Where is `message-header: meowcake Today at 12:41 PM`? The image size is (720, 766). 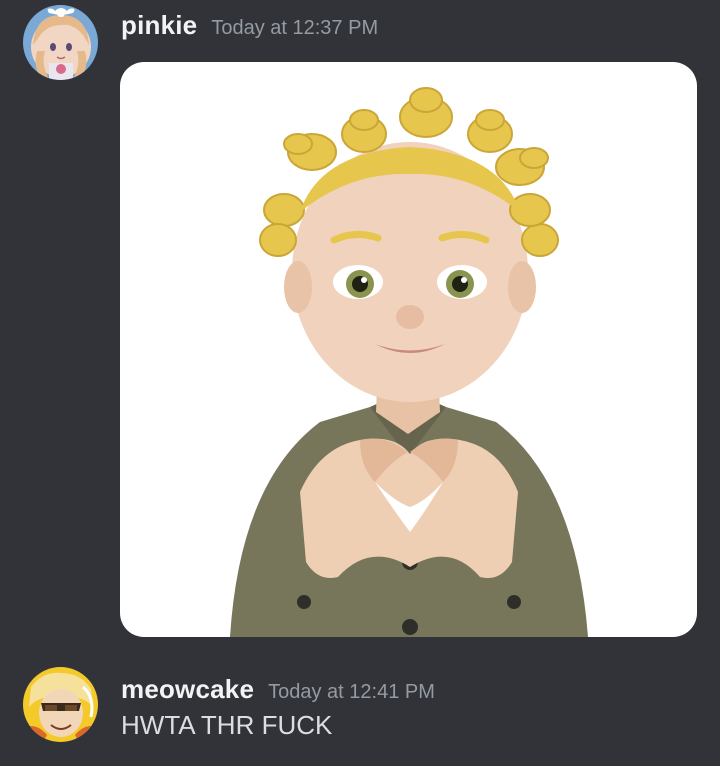 message-header: meowcake Today at 12:41 PM is located at coordinates (278, 689).